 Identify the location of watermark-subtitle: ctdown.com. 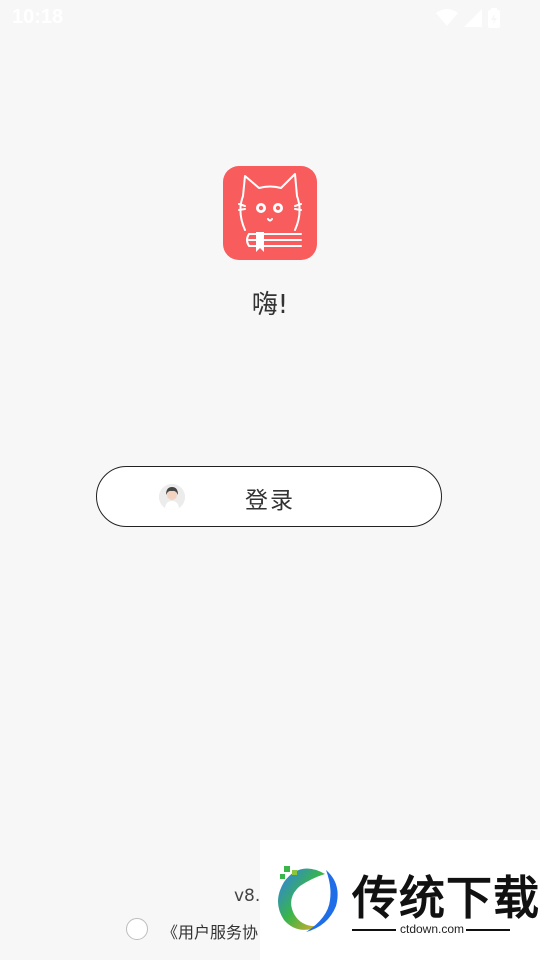
(432, 929).